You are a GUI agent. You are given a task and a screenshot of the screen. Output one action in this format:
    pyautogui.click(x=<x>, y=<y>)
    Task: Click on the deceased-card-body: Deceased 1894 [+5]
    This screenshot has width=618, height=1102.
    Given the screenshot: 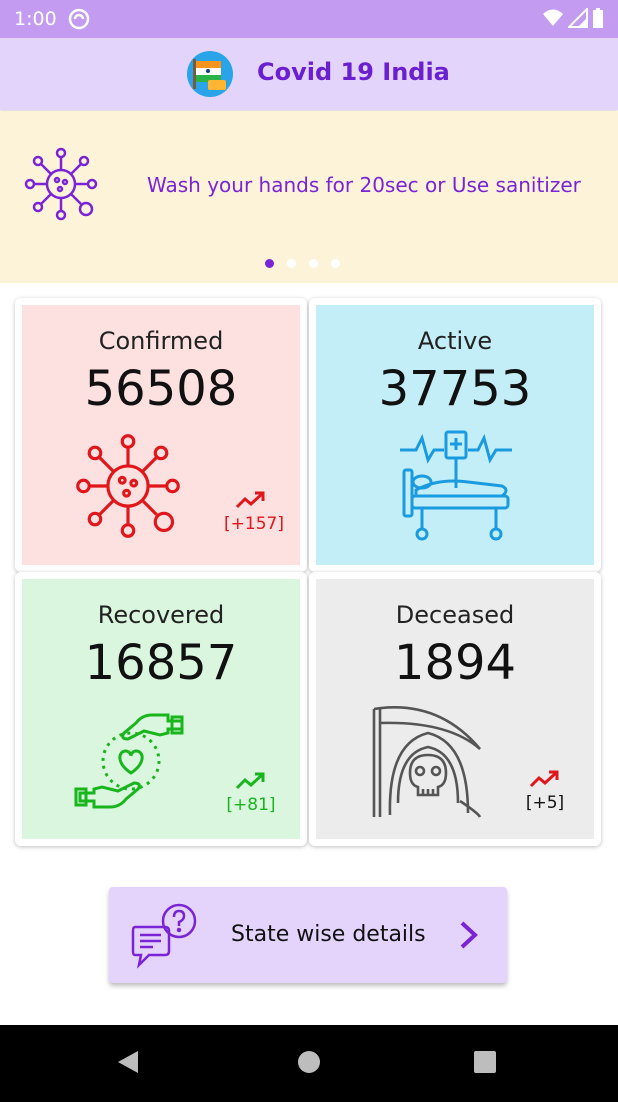 What is the action you would take?
    pyautogui.click(x=455, y=709)
    